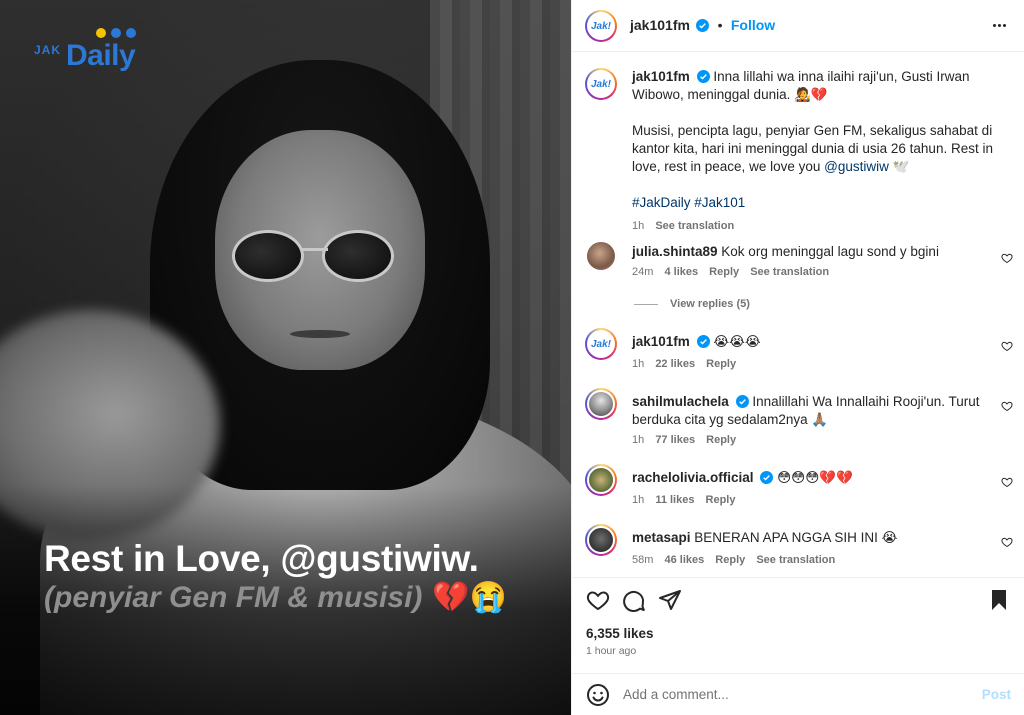 This screenshot has width=1024, height=715. Describe the element at coordinates (268, 256) in the screenshot. I see `sunglasses-left-lens` at that location.